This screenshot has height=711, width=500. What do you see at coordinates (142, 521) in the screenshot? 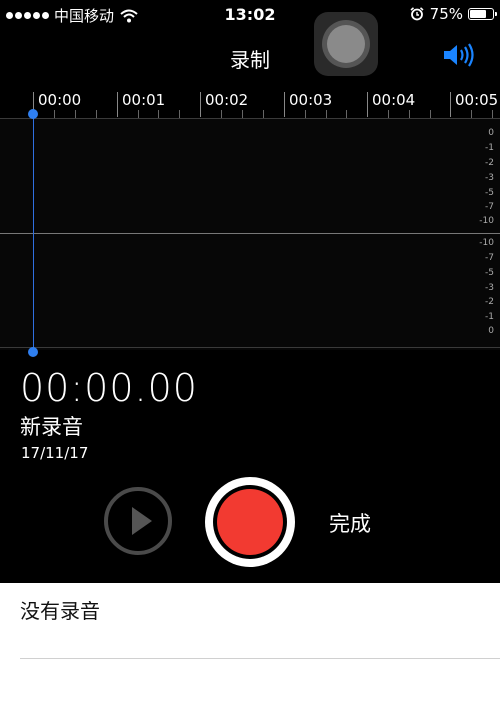
I see `play-icon` at bounding box center [142, 521].